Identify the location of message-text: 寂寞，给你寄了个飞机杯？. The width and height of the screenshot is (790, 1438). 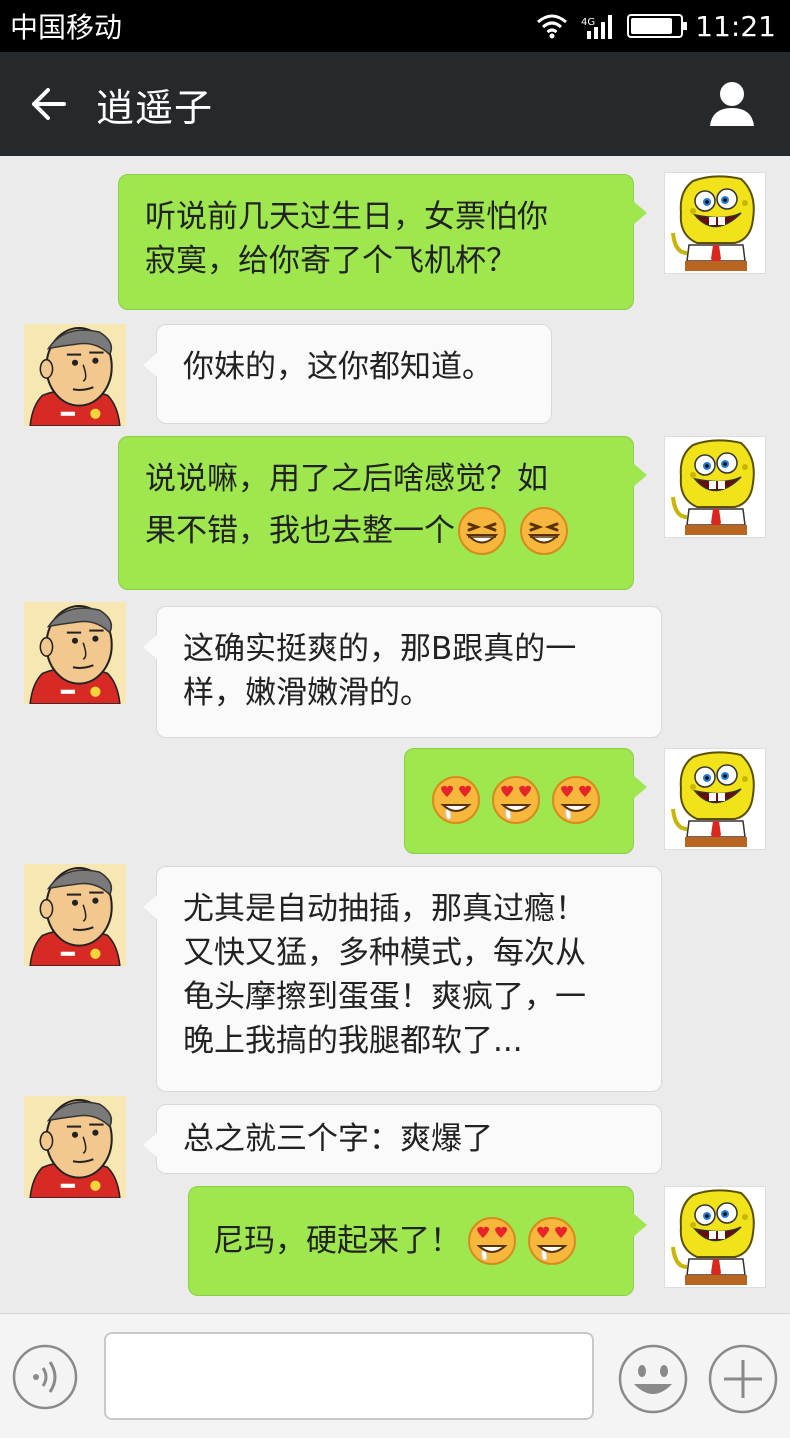
(331, 261).